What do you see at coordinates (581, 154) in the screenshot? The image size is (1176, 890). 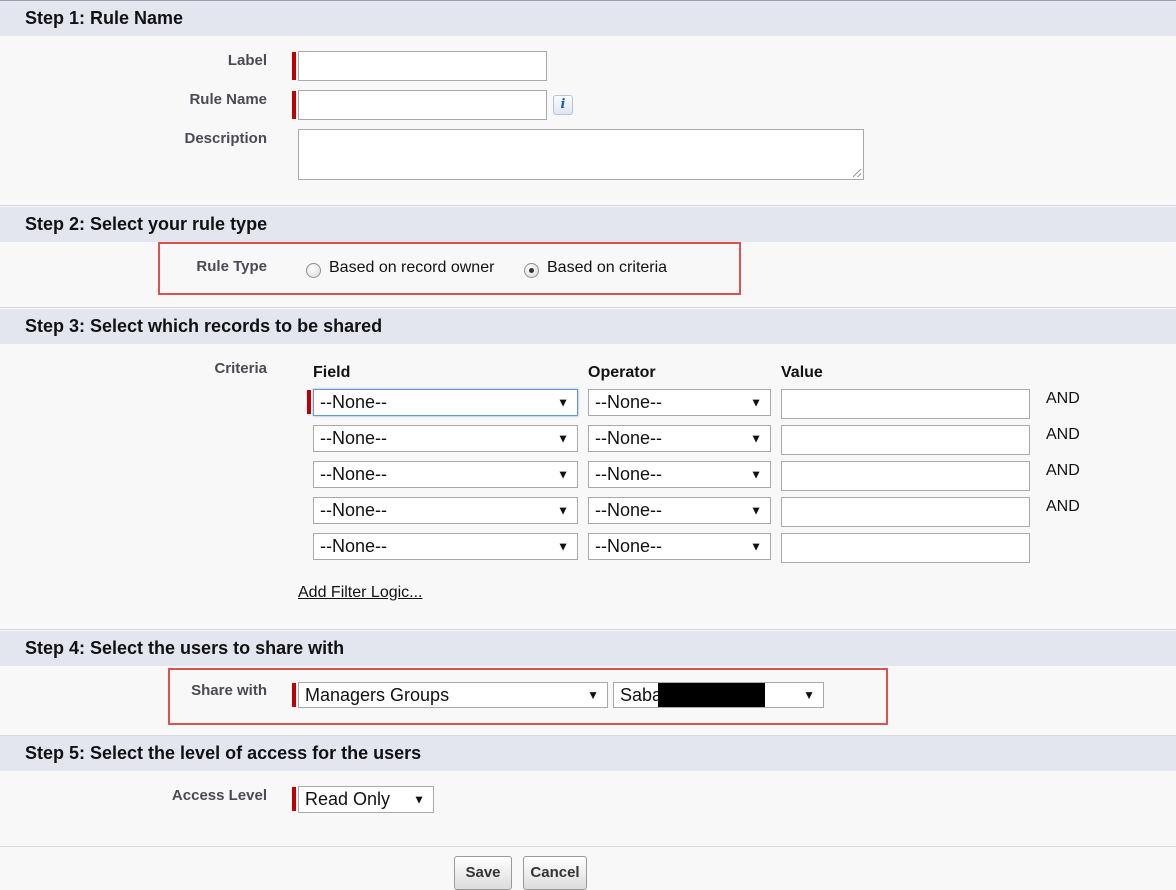 I see `description-textarea` at bounding box center [581, 154].